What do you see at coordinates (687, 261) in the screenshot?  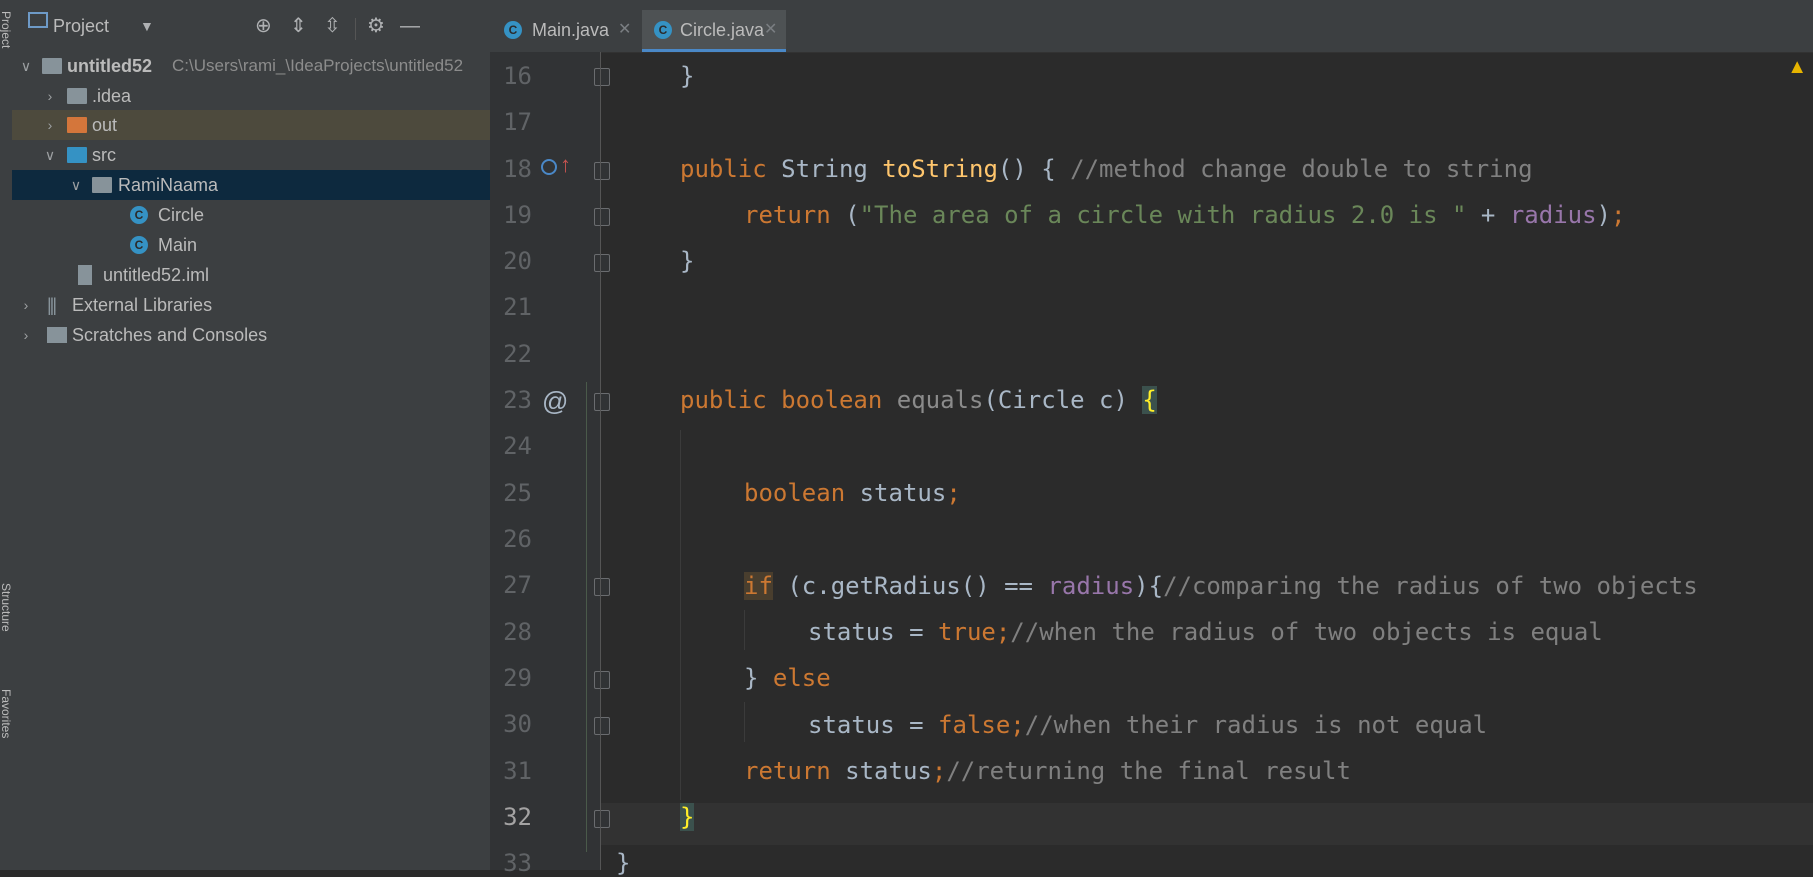 I see `code-line-20: }` at bounding box center [687, 261].